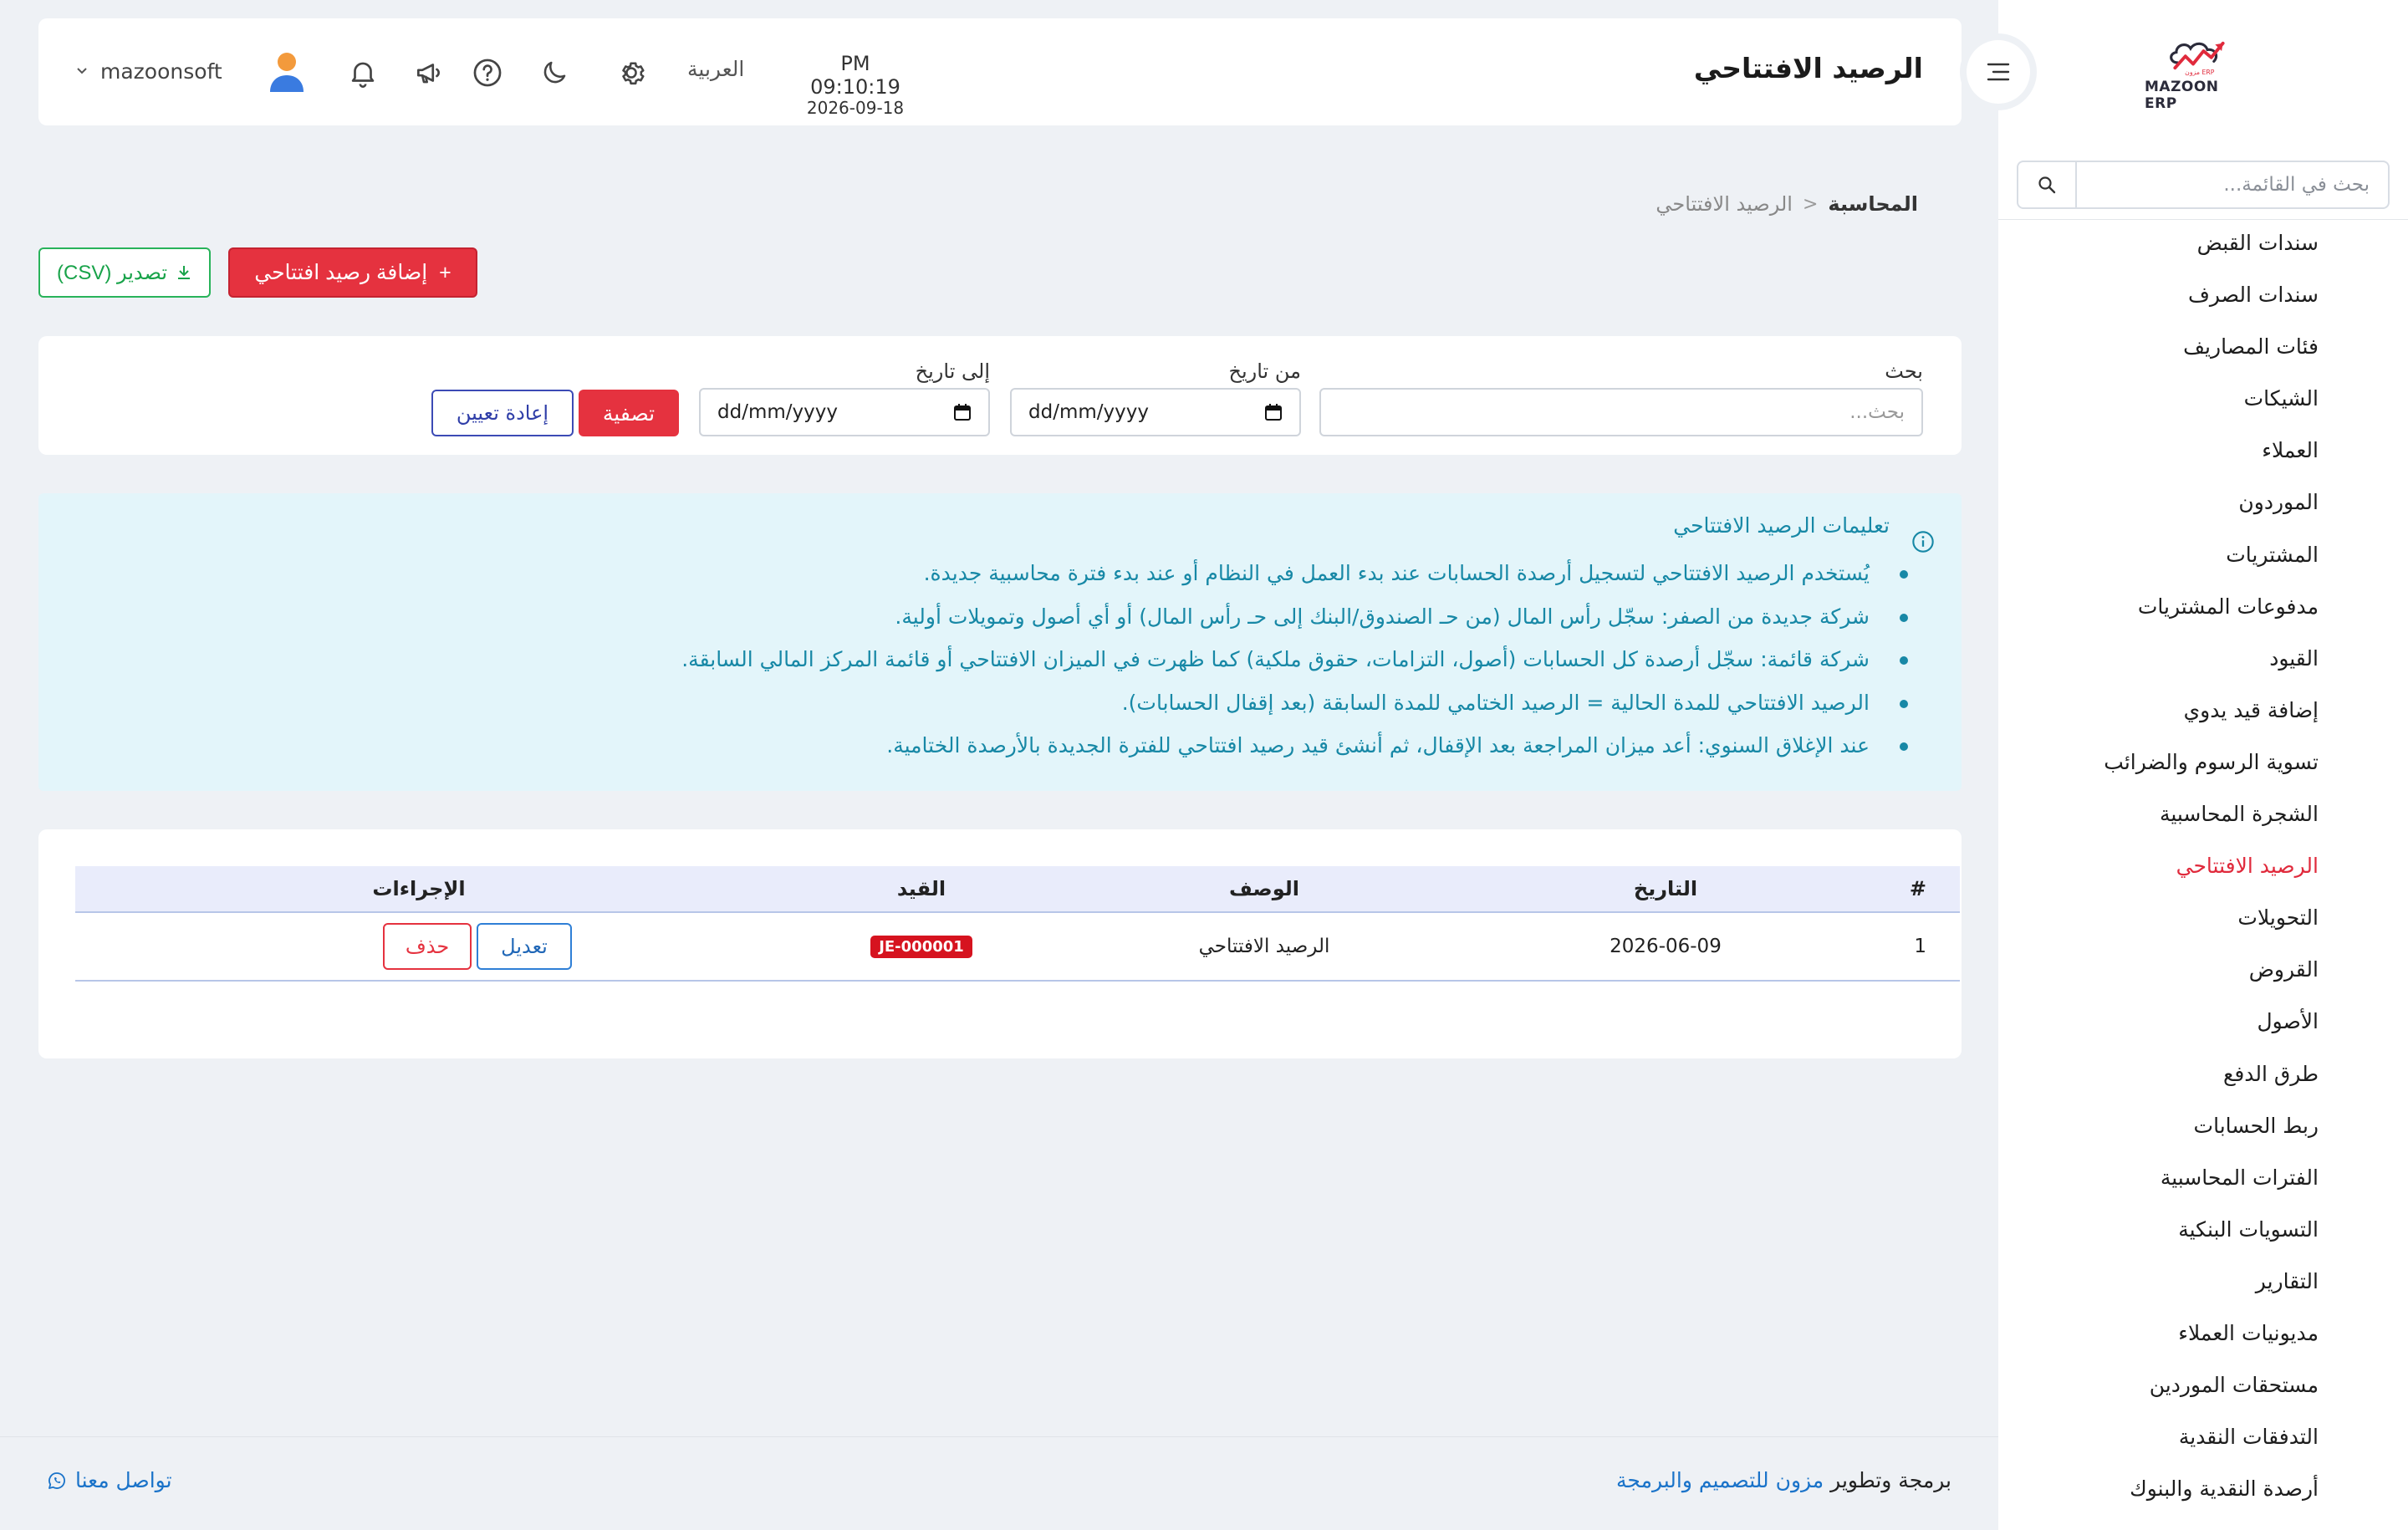 The image size is (2408, 1530). I want to click on notification-bell-icon, so click(363, 73).